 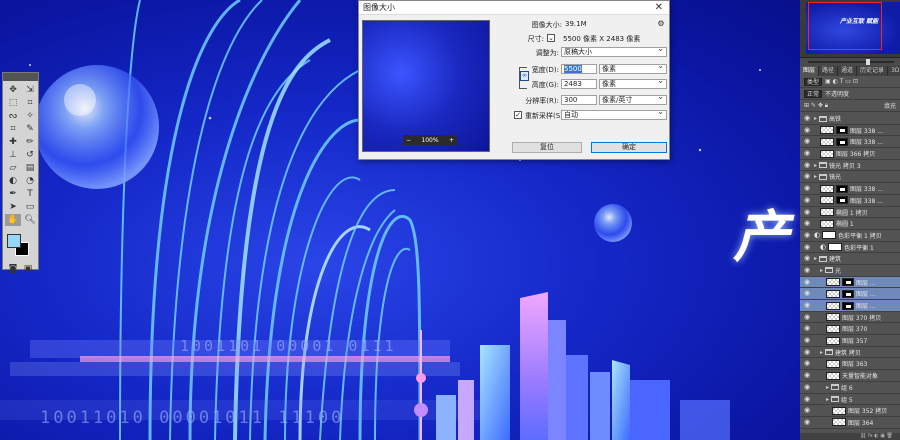 I want to click on layer-name: 建筑 拷贝, so click(x=848, y=352).